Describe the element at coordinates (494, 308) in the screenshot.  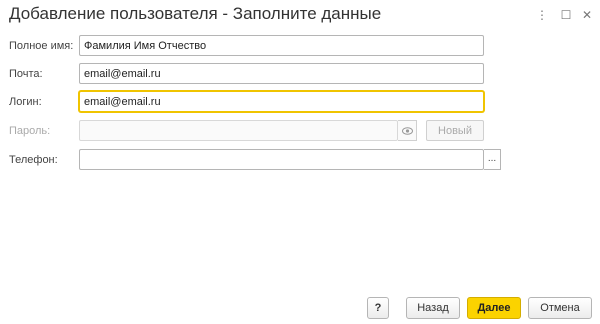
I see `next-button: Далее` at that location.